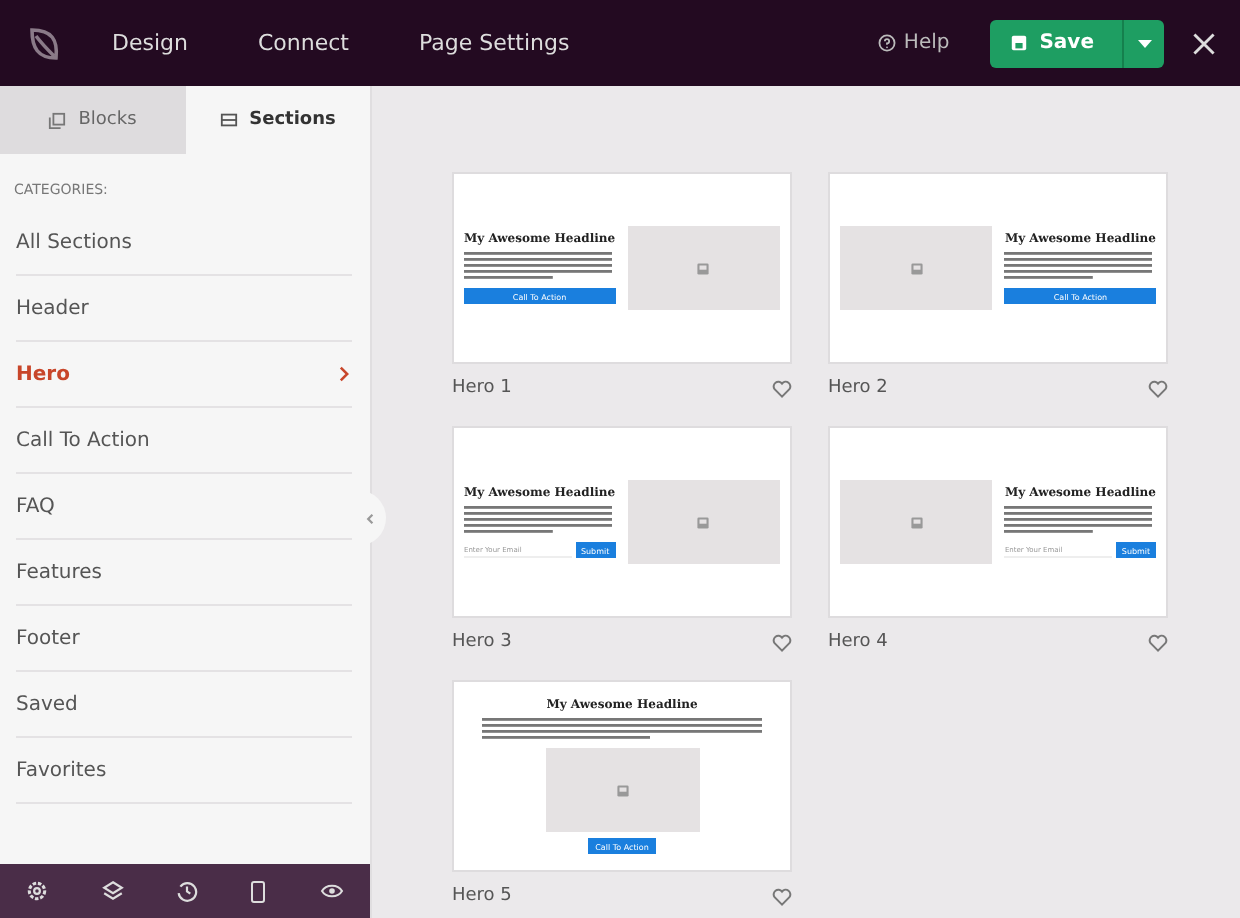 Image resolution: width=1240 pixels, height=918 pixels. What do you see at coordinates (482, 388) in the screenshot?
I see `section-name: Hero 1` at bounding box center [482, 388].